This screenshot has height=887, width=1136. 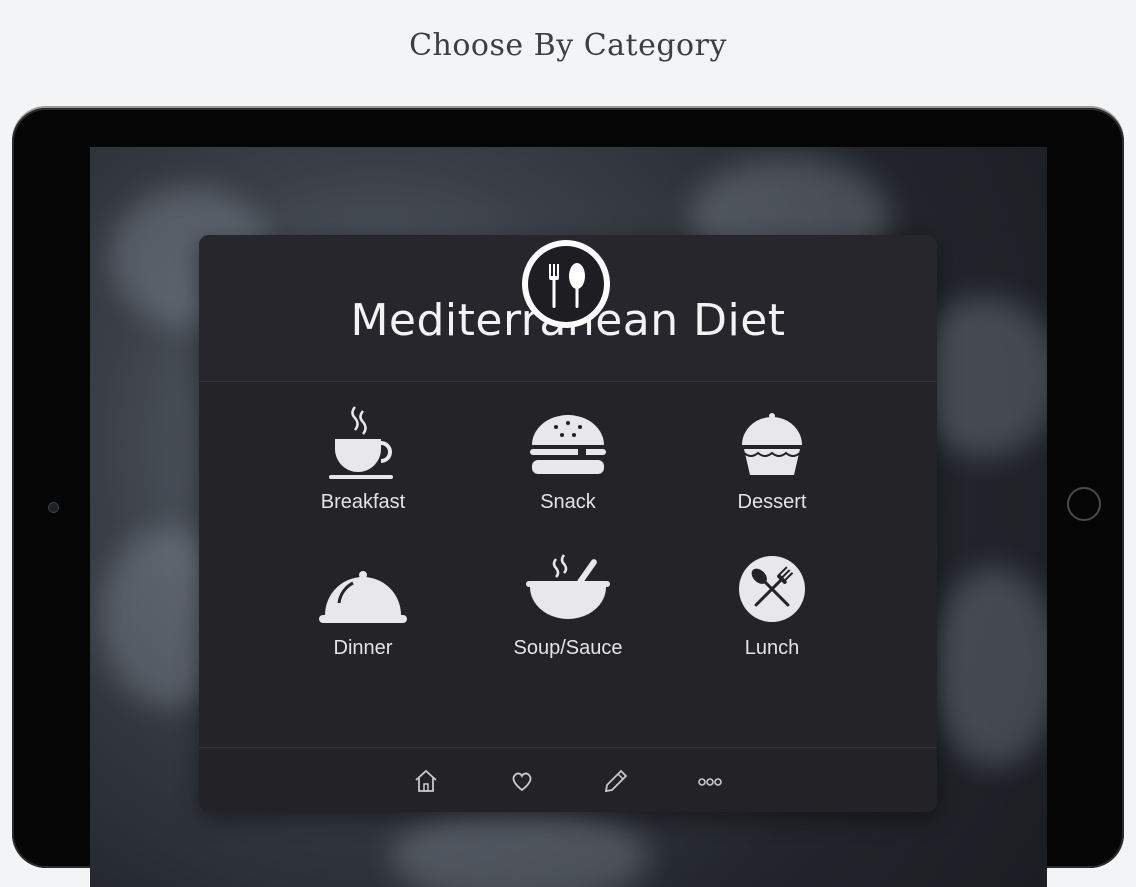 I want to click on pencil-icon, so click(x=616, y=781).